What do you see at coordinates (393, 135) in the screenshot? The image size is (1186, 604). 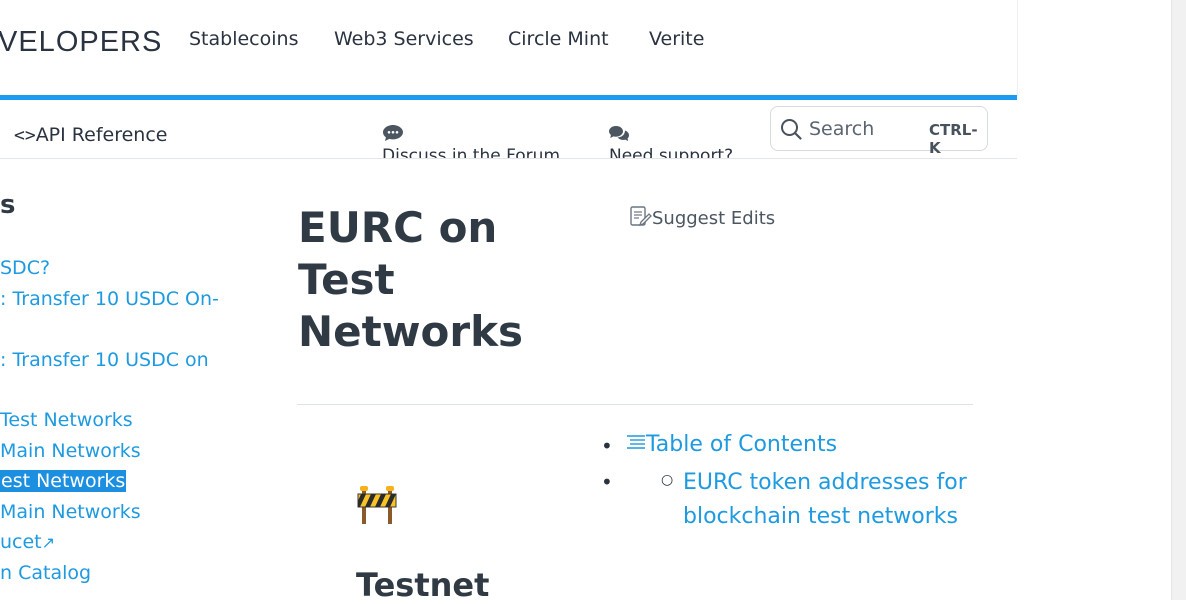 I see `forum-icon` at bounding box center [393, 135].